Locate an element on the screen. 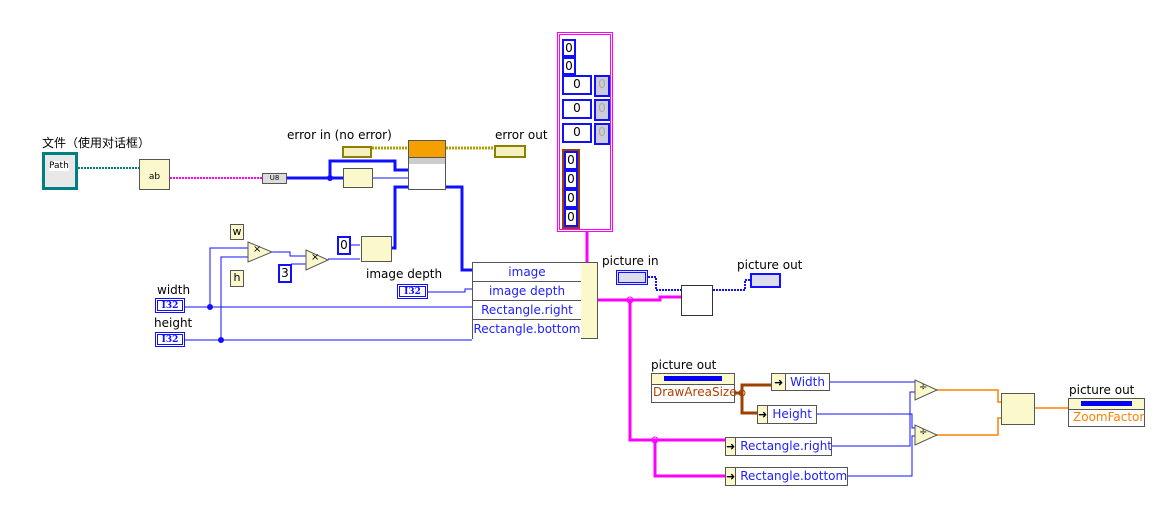 The width and height of the screenshot is (1156, 527). property-node-zoom-factor: ZoomFactor is located at coordinates (1106, 412).